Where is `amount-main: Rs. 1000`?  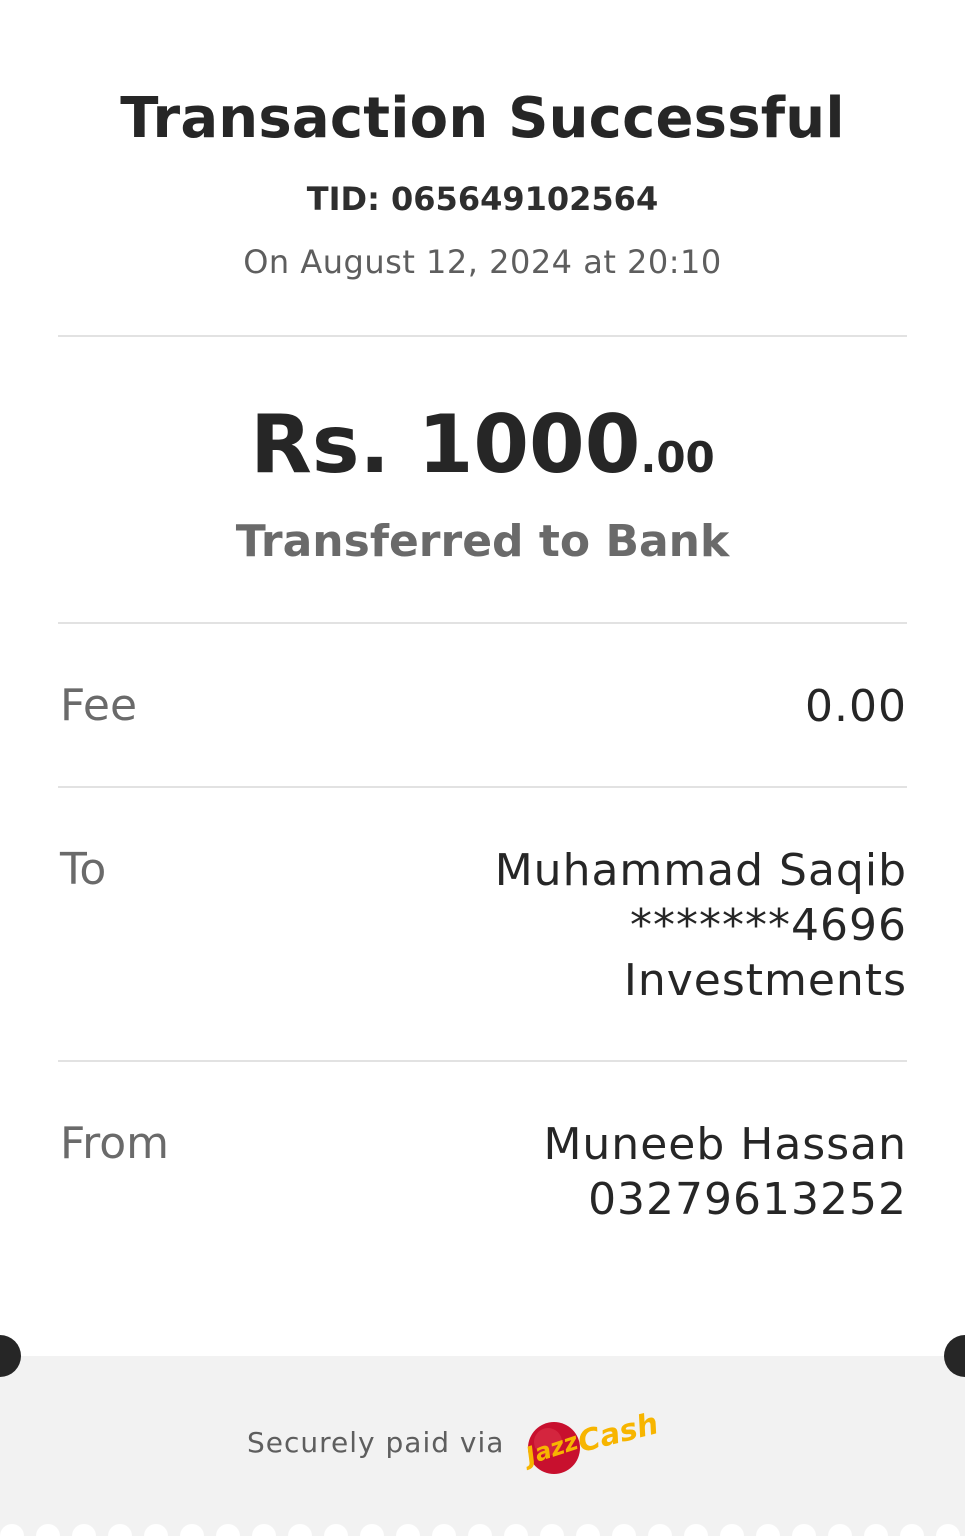
amount-main: Rs. 1000 is located at coordinates (445, 444).